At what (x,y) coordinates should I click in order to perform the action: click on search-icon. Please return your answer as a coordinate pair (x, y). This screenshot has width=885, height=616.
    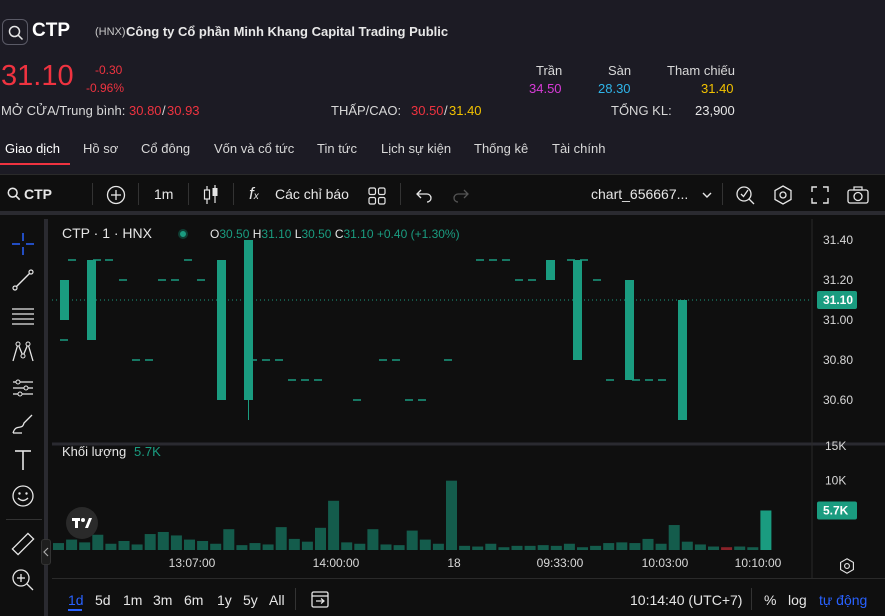
    Looking at the image, I should click on (14, 194).